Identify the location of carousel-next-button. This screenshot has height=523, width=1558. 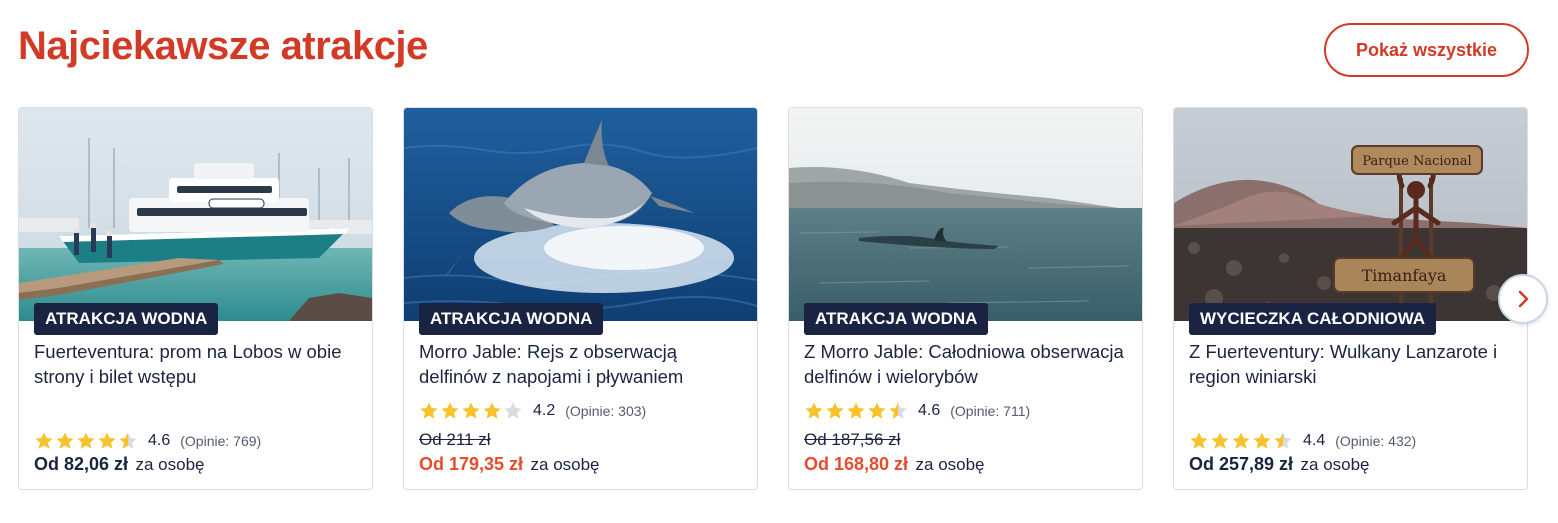
(1523, 299).